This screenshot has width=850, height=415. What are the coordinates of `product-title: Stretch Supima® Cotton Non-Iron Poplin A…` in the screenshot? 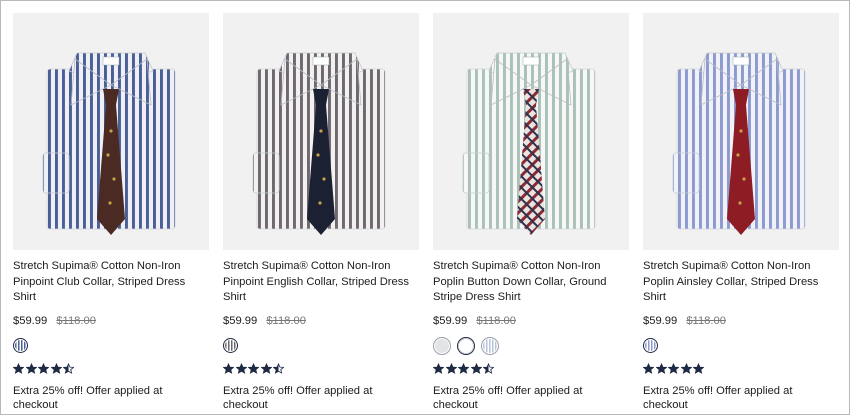 It's located at (741, 282).